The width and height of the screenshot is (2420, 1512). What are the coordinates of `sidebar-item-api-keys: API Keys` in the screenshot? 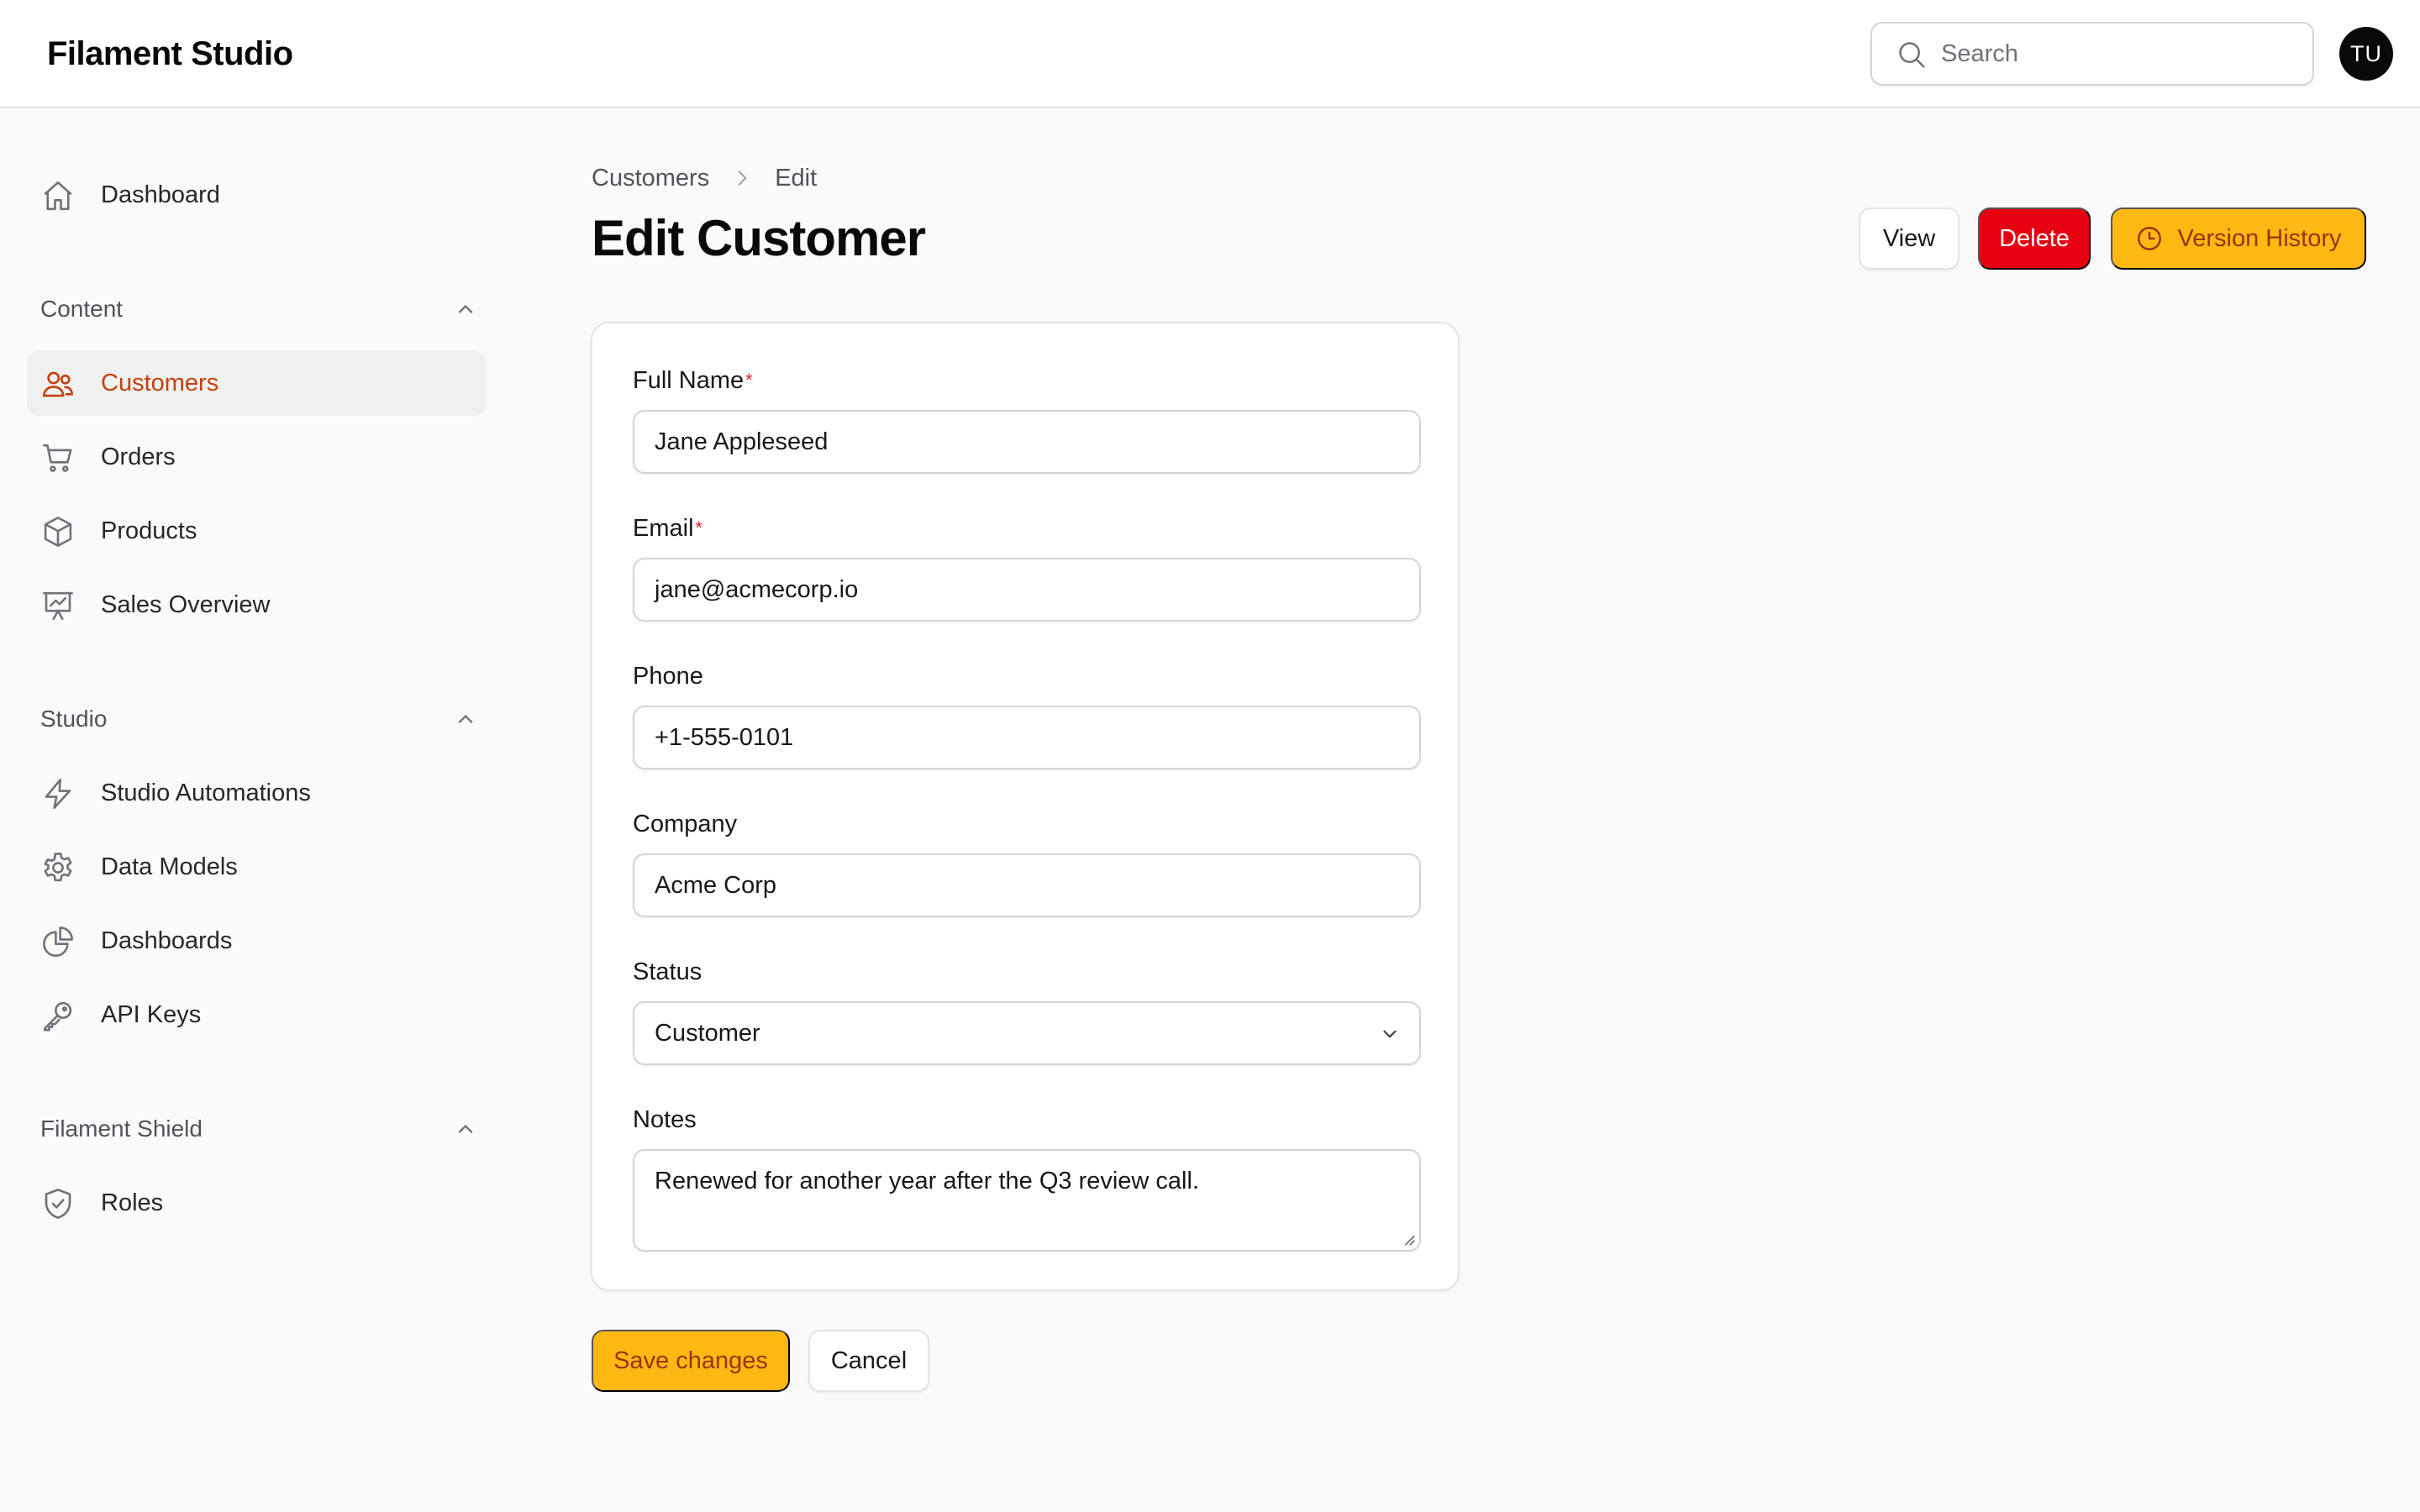 It's located at (256, 1014).